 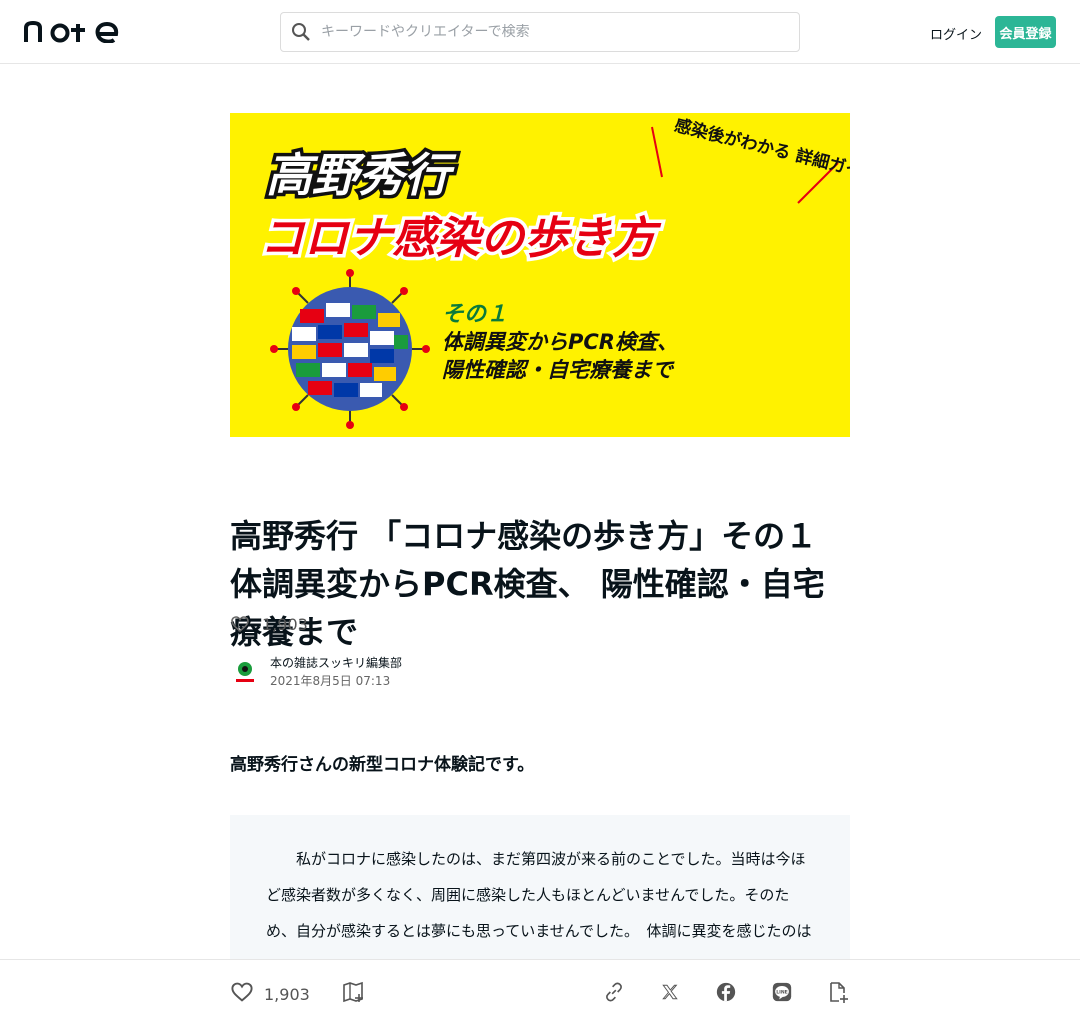 I want to click on bottom-like-button: 1,903, so click(x=270, y=994).